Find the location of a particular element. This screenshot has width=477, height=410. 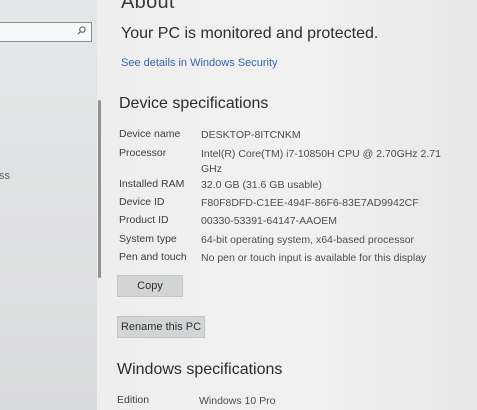

spec-label: Processor is located at coordinates (143, 153).